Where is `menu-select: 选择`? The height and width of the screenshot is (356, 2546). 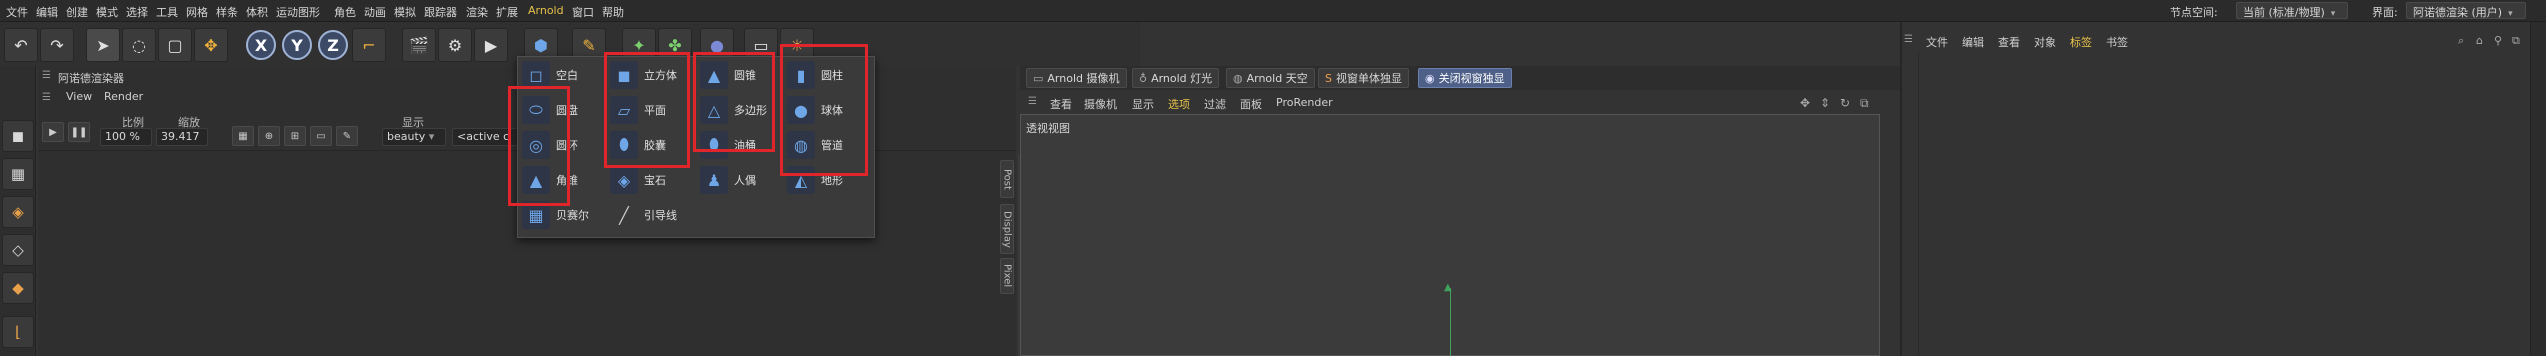
menu-select: 选择 is located at coordinates (137, 12).